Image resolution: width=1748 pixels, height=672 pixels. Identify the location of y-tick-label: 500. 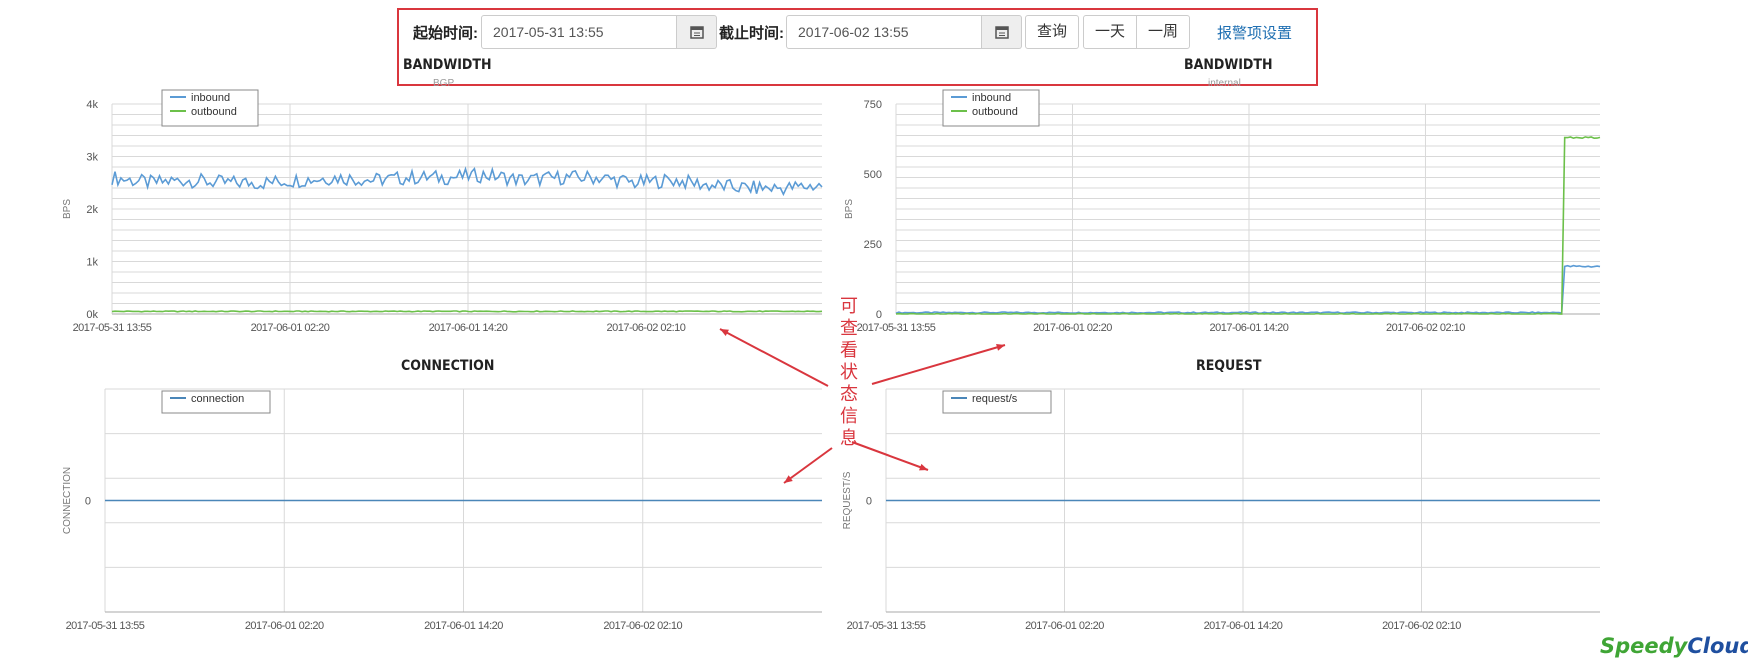
(873, 175).